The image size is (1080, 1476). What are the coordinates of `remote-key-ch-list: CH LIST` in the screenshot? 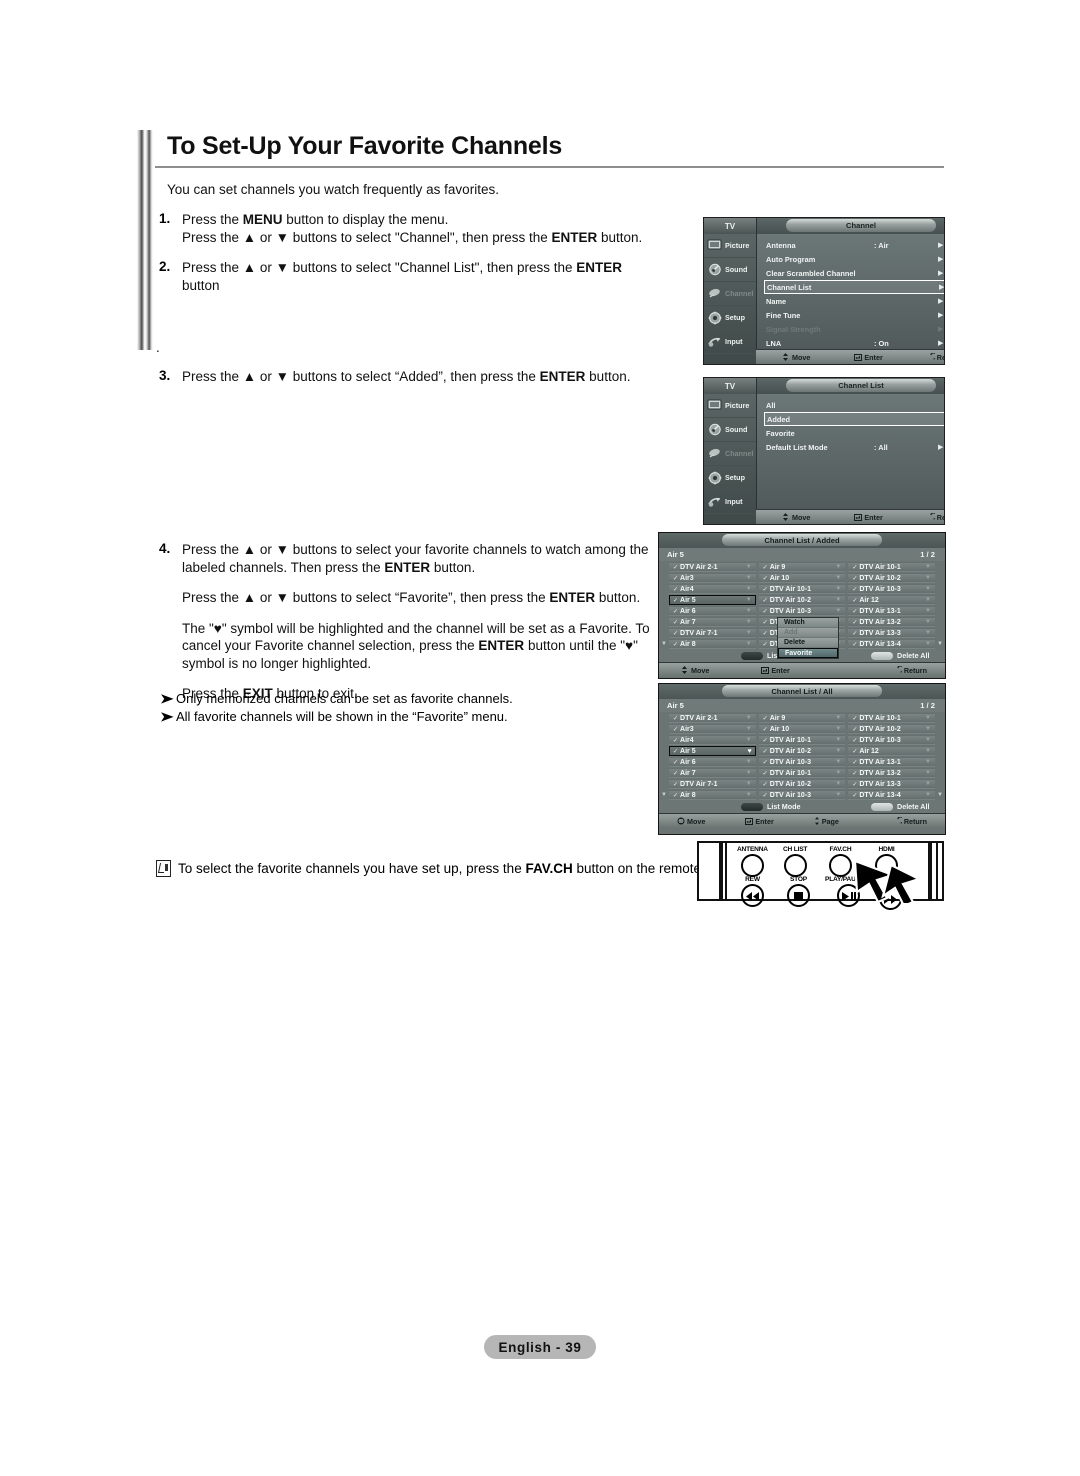 It's located at (795, 861).